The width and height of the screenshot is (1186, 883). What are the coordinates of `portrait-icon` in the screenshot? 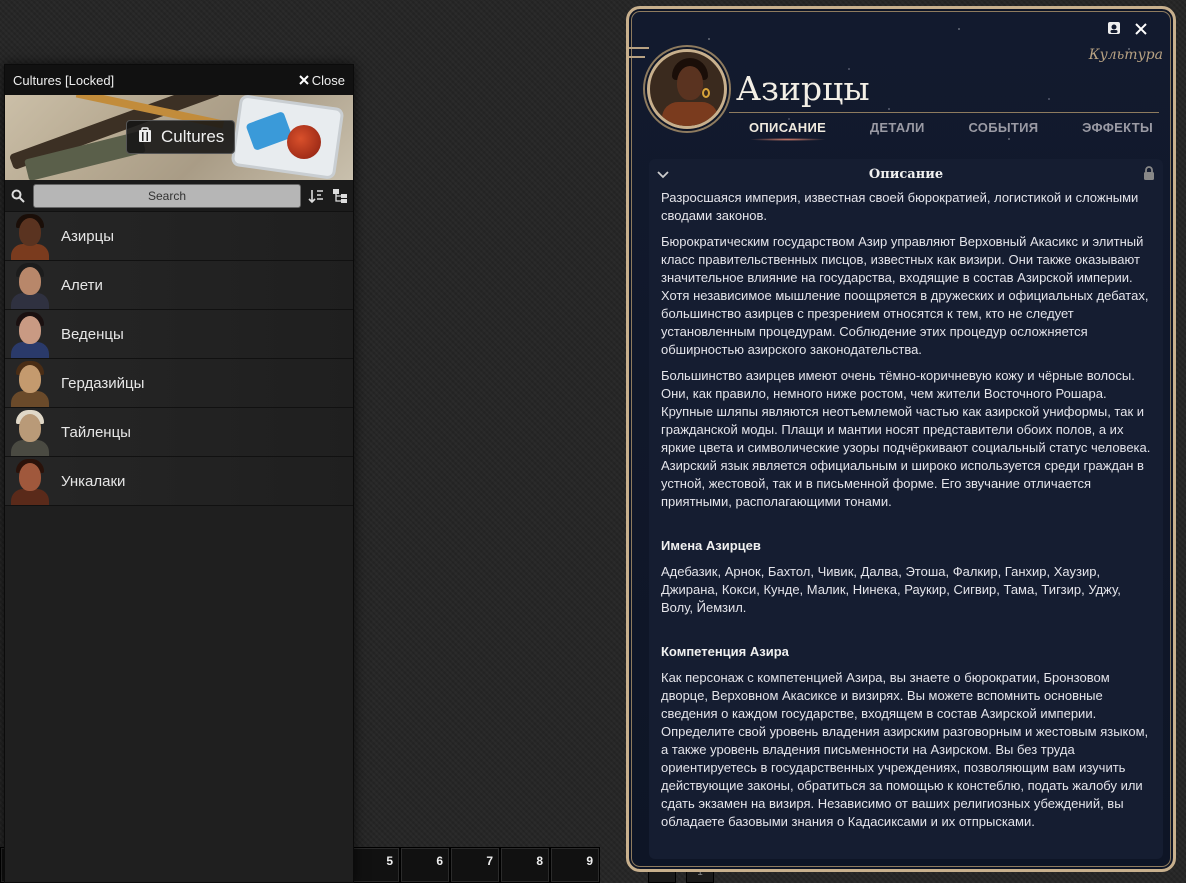 It's located at (1114, 30).